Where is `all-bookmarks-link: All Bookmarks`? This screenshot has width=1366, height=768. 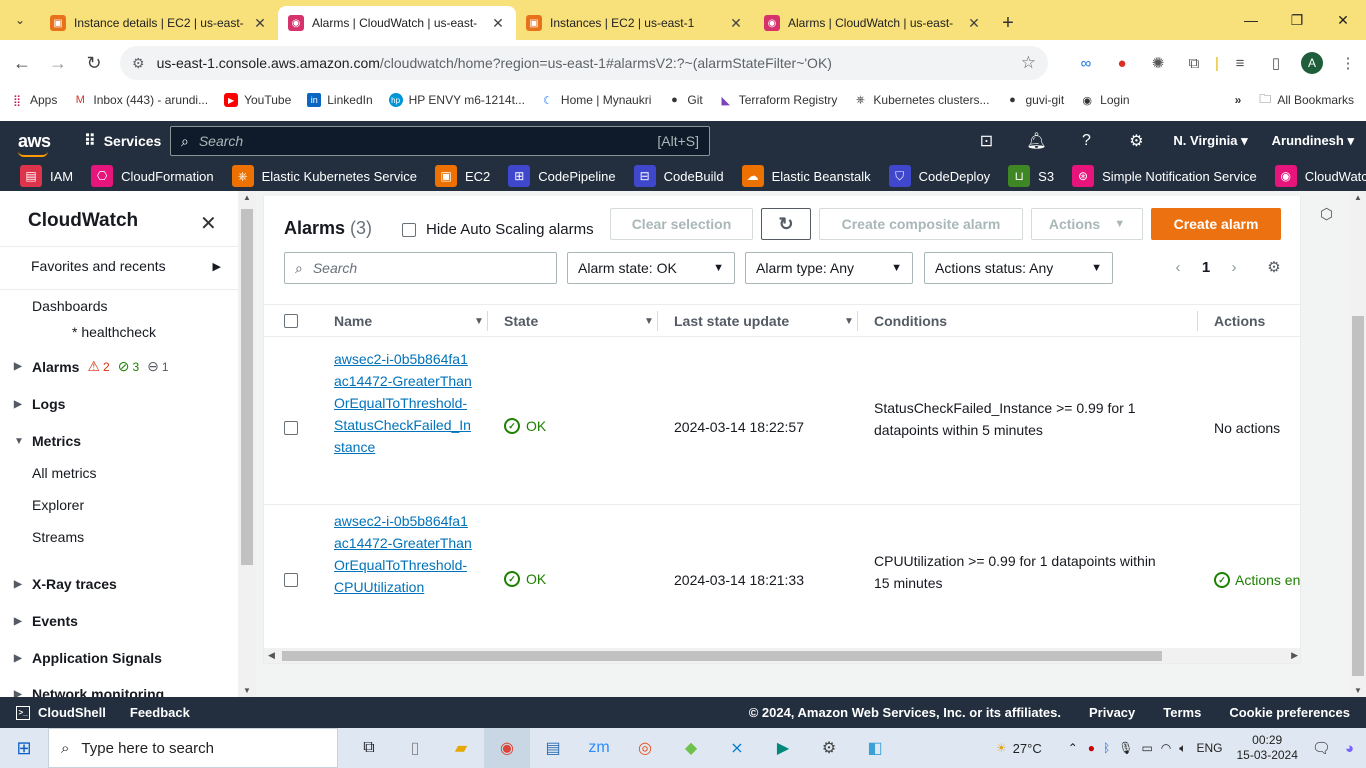
all-bookmarks-link: All Bookmarks is located at coordinates (1315, 100).